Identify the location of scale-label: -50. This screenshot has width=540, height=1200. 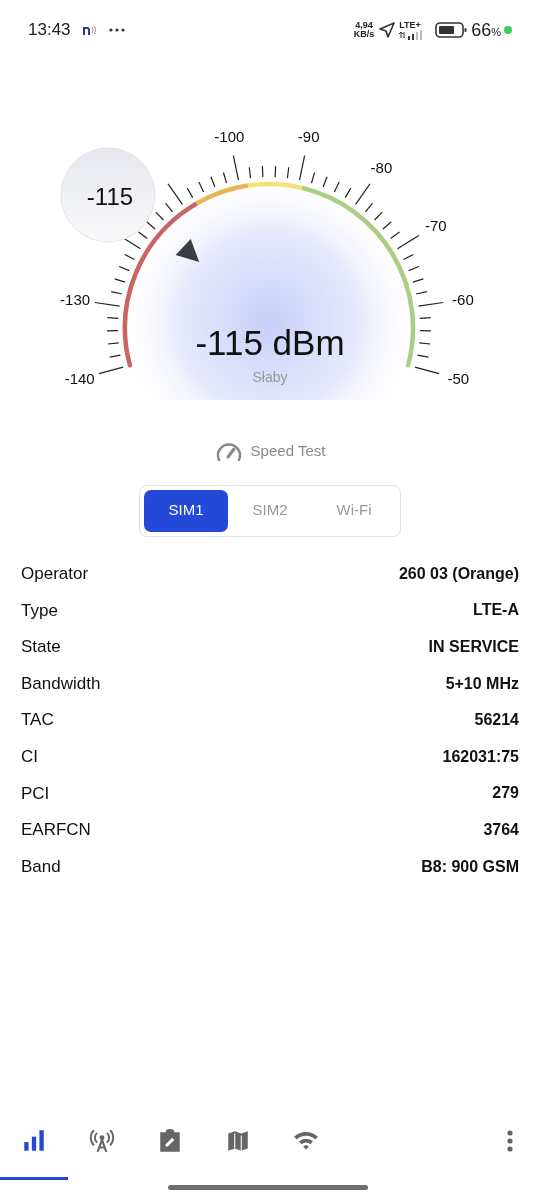
(458, 379).